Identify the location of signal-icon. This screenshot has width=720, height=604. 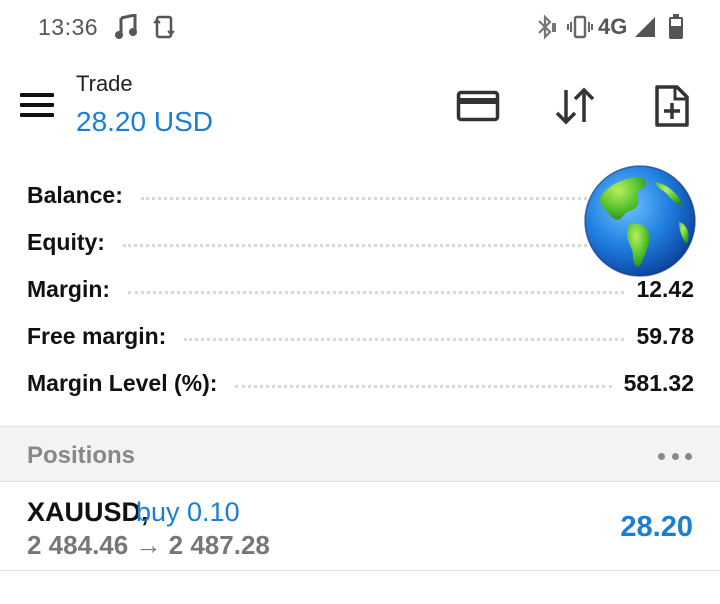
(645, 27).